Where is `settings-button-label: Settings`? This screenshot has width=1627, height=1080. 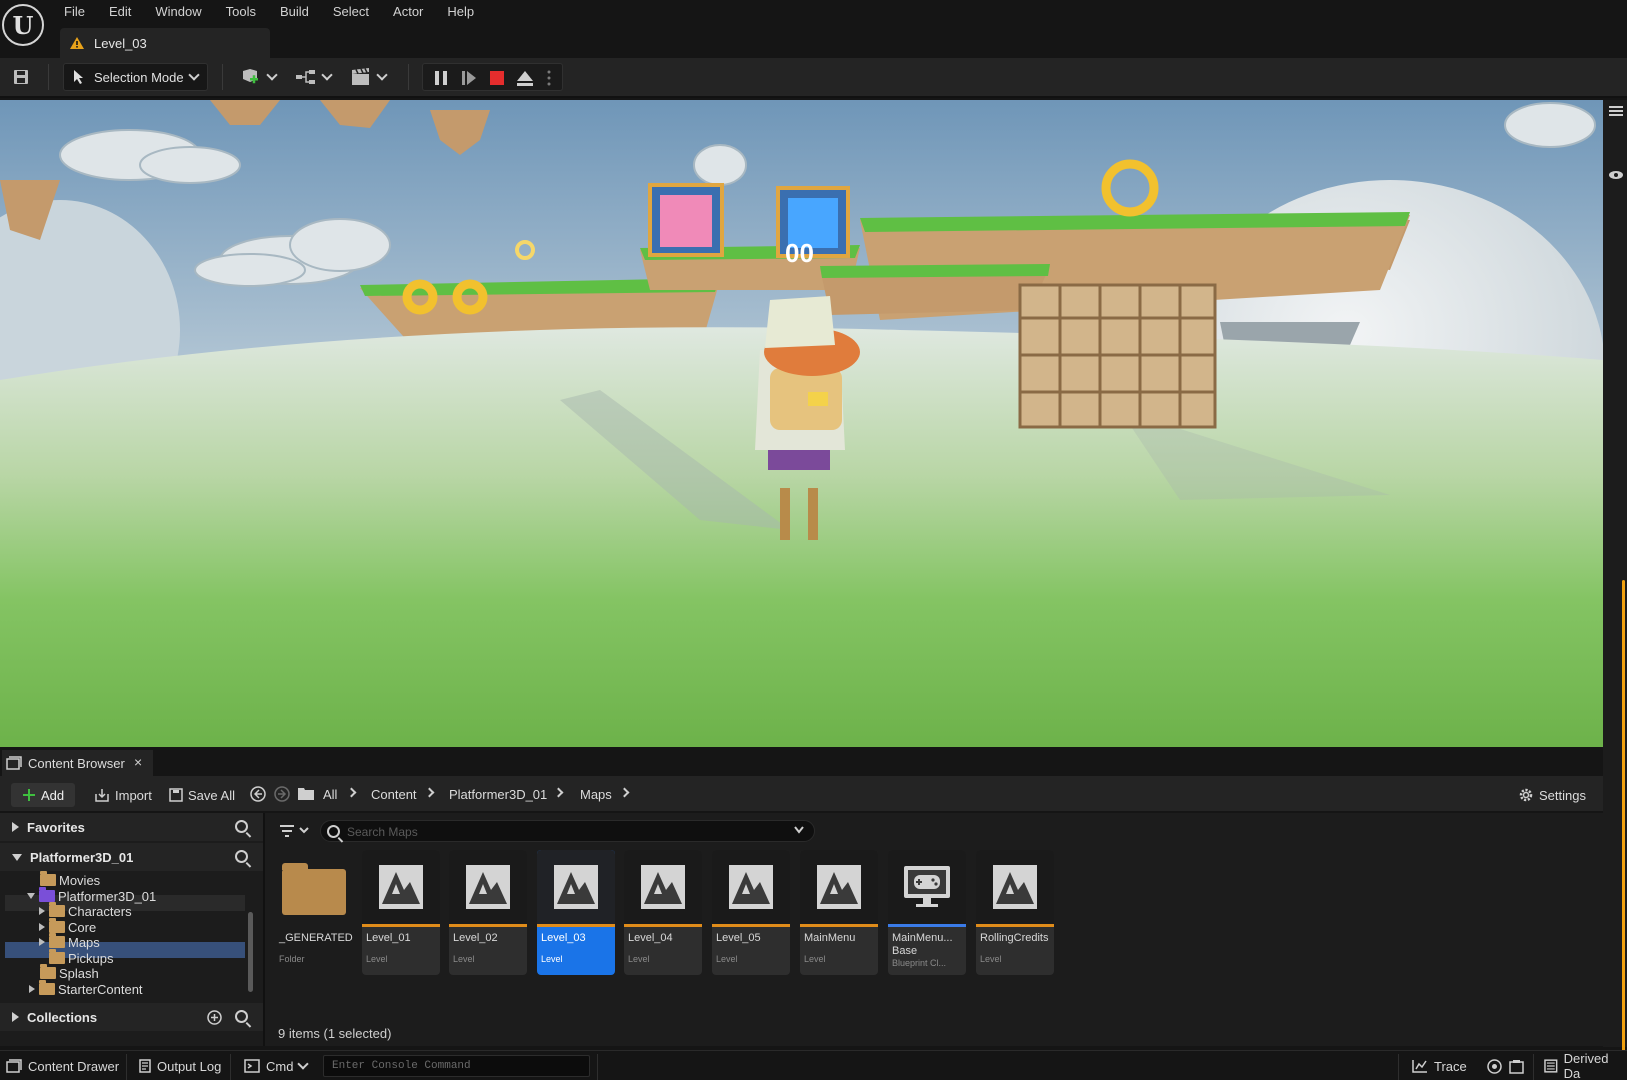
settings-button-label: Settings is located at coordinates (1562, 795).